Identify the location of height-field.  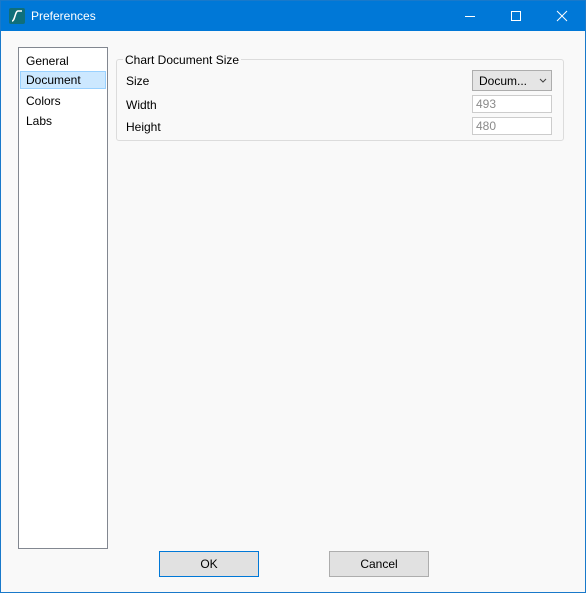
(512, 126).